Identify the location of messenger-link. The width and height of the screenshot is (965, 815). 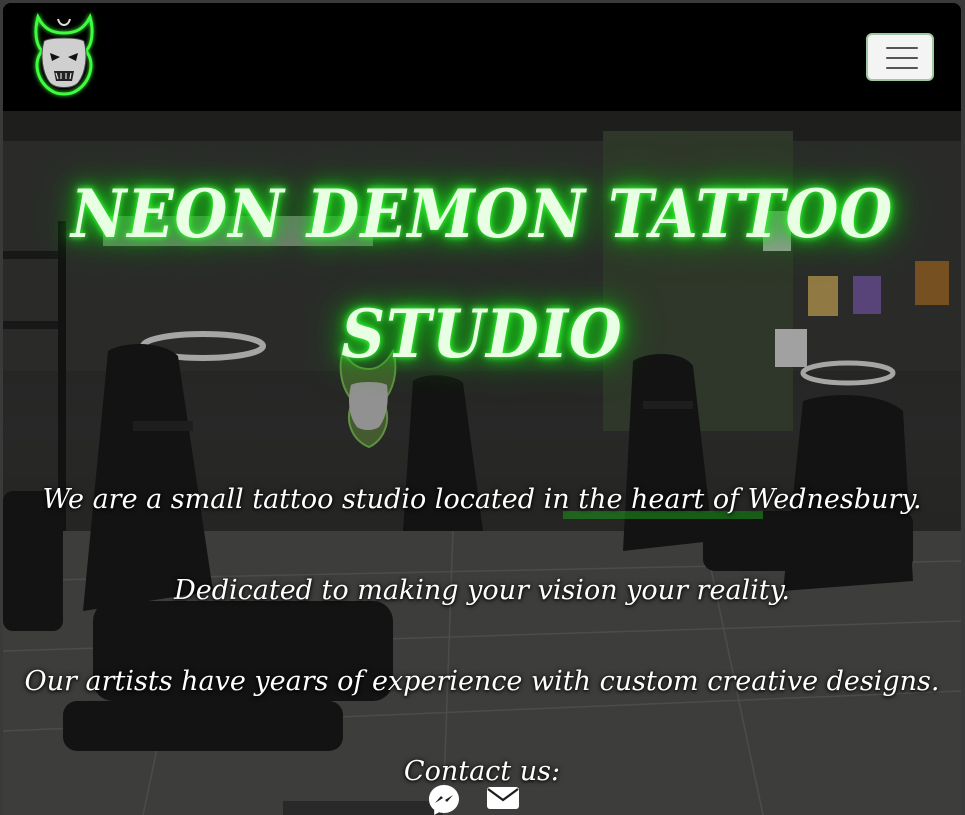
(444, 799).